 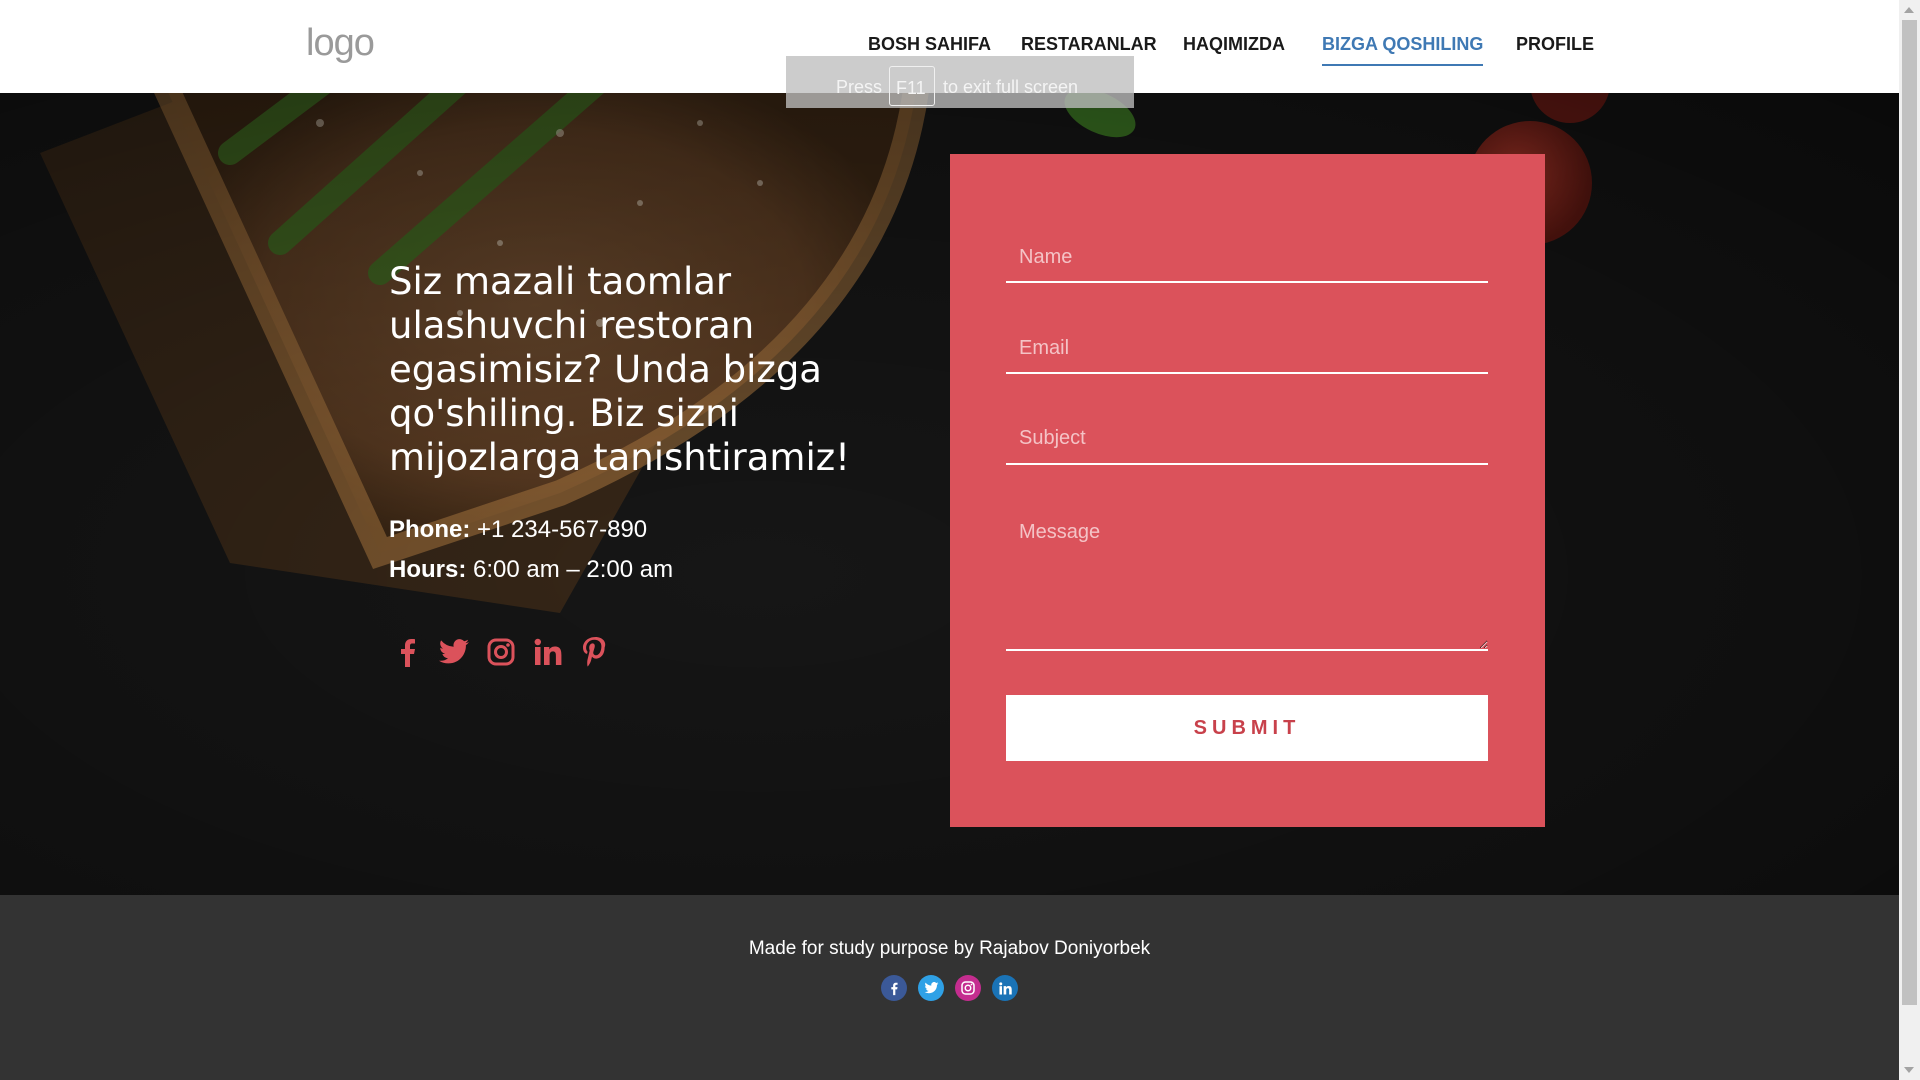 What do you see at coordinates (340, 43) in the screenshot?
I see `logo: logo` at bounding box center [340, 43].